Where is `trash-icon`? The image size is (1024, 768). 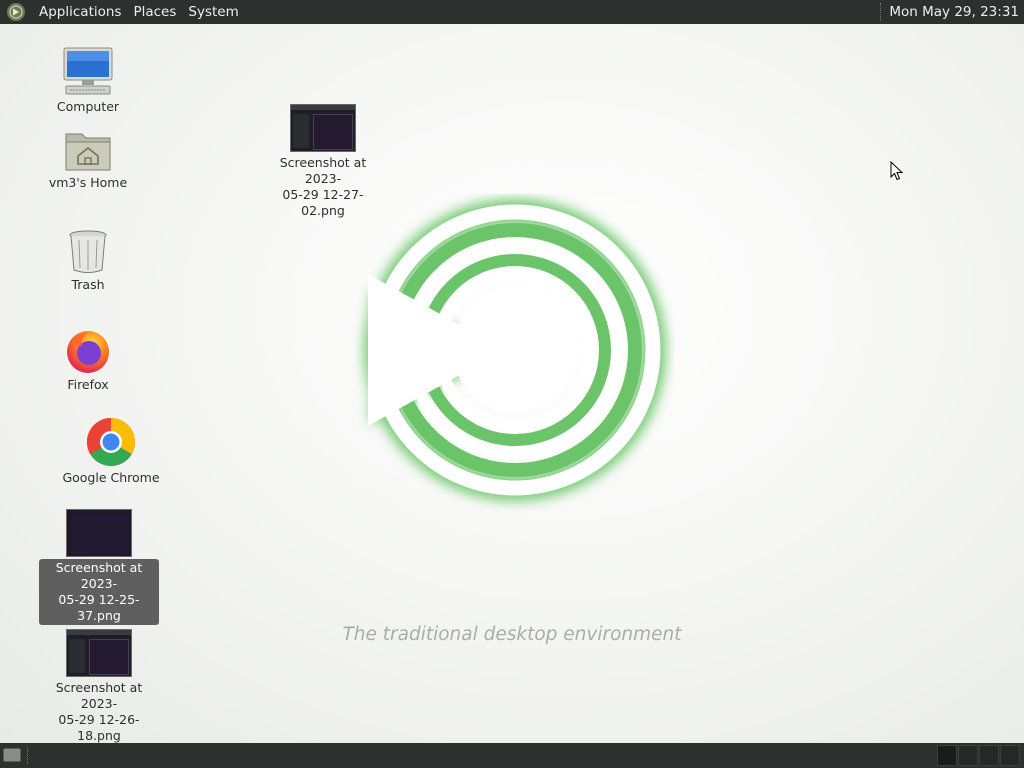
trash-icon is located at coordinates (88, 251).